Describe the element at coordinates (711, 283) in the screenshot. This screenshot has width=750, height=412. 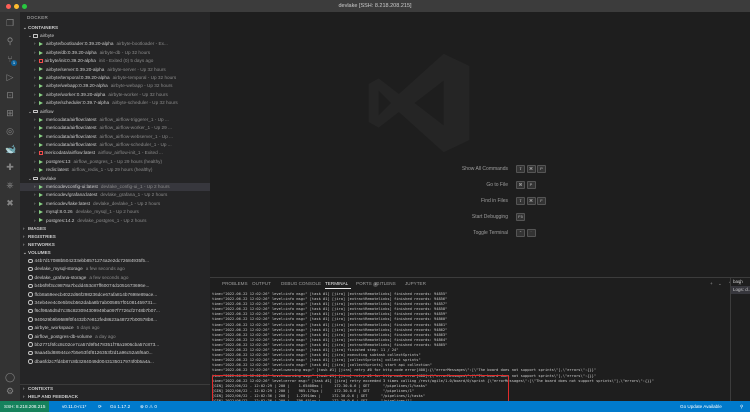
I see `plus-icon: +` at that location.